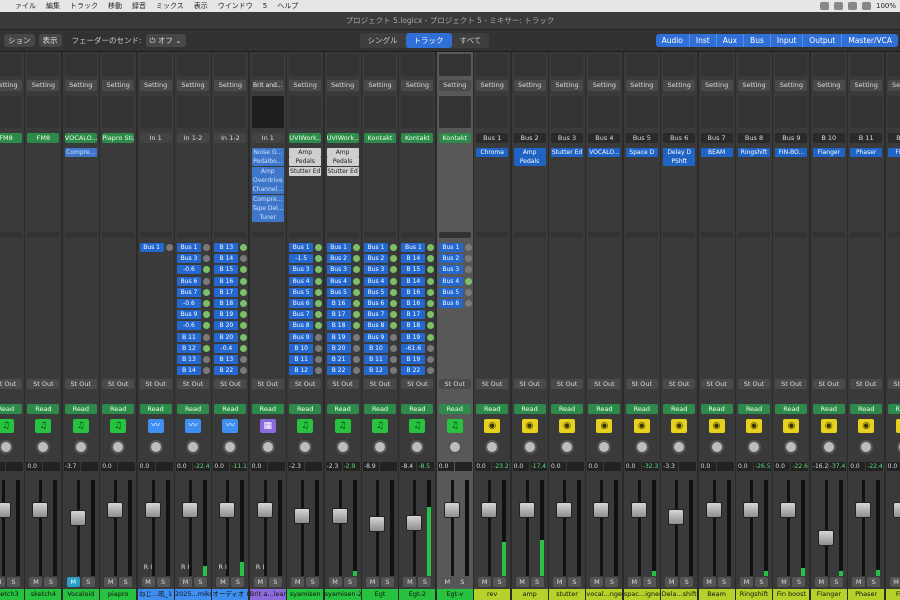 The width and height of the screenshot is (900, 600). What do you see at coordinates (301, 259) in the screenshot?
I see `send-slot: -1.5` at bounding box center [301, 259].